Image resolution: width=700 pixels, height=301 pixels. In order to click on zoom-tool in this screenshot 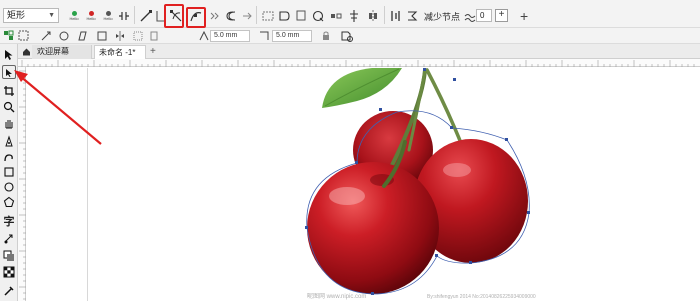, I will do `click(9, 107)`.